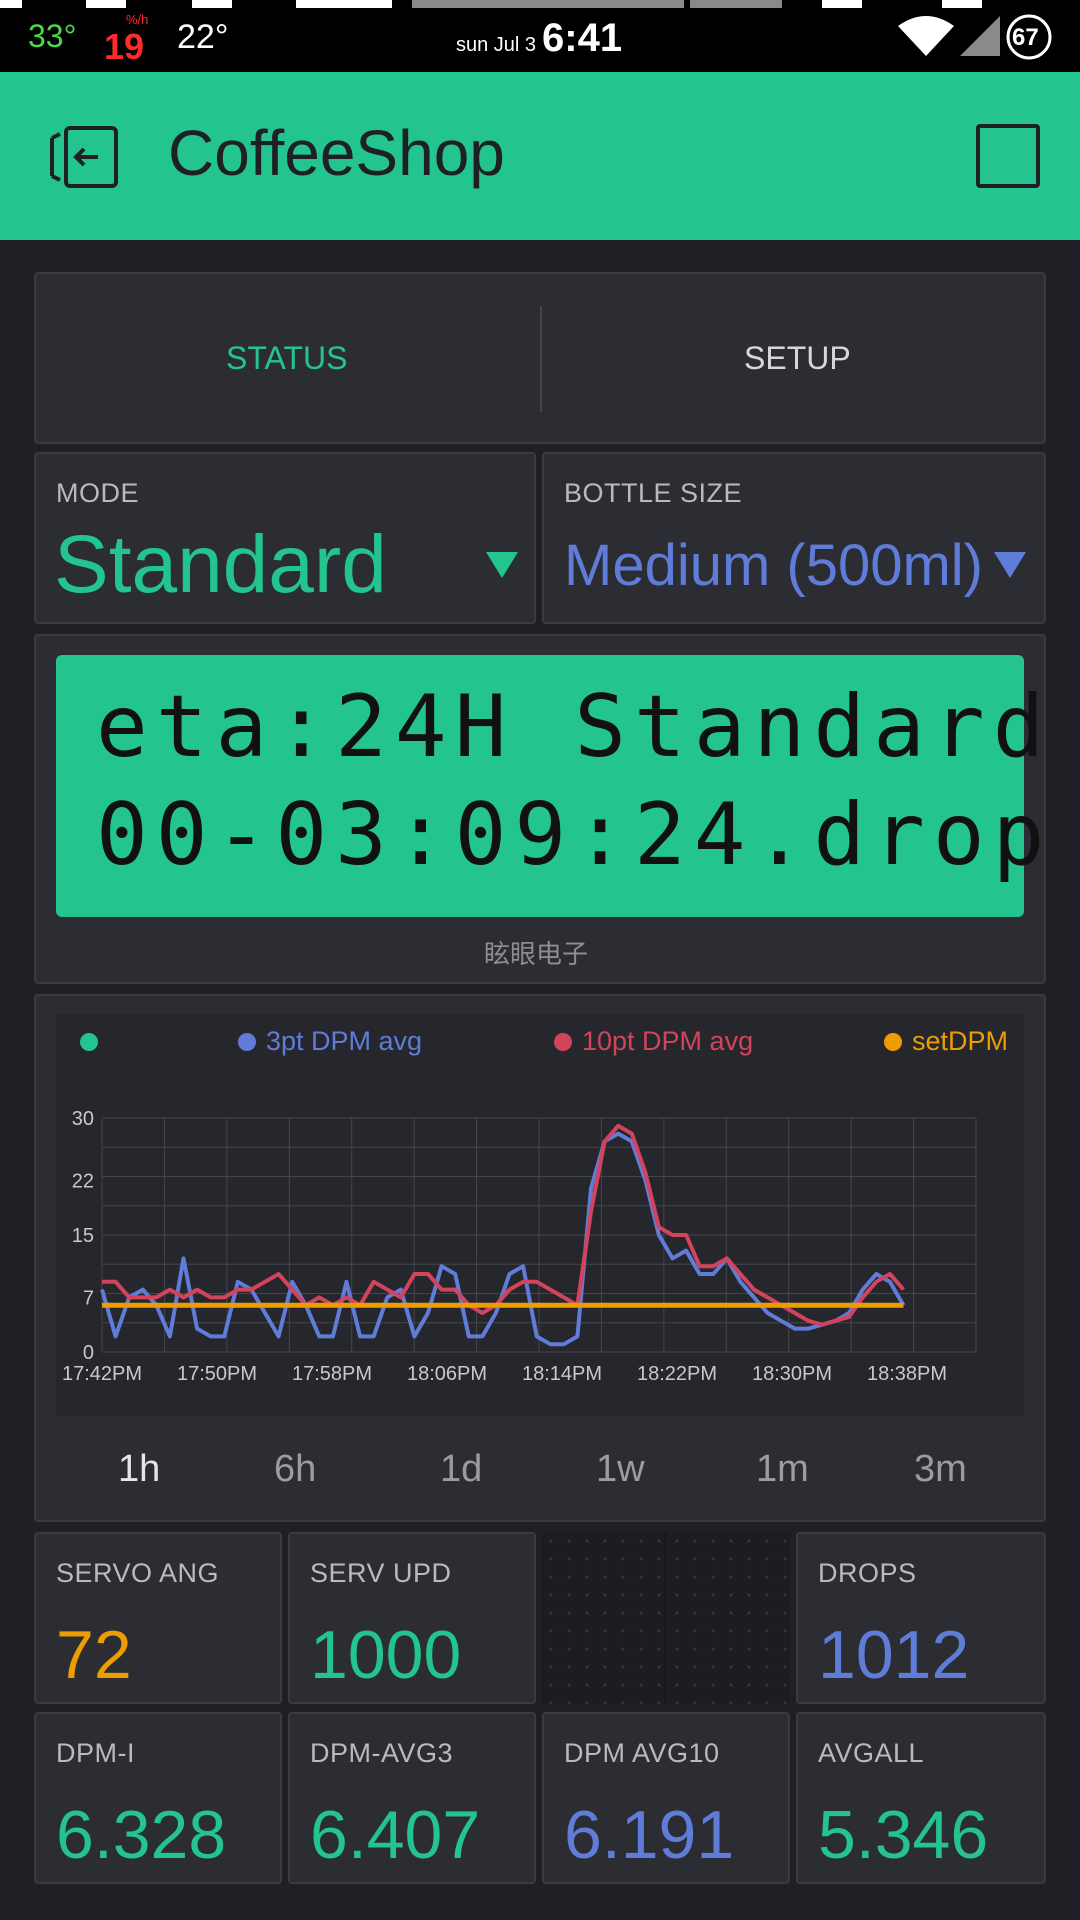 This screenshot has width=1080, height=1920. I want to click on legend-label: 3pt DPM avg, so click(344, 1041).